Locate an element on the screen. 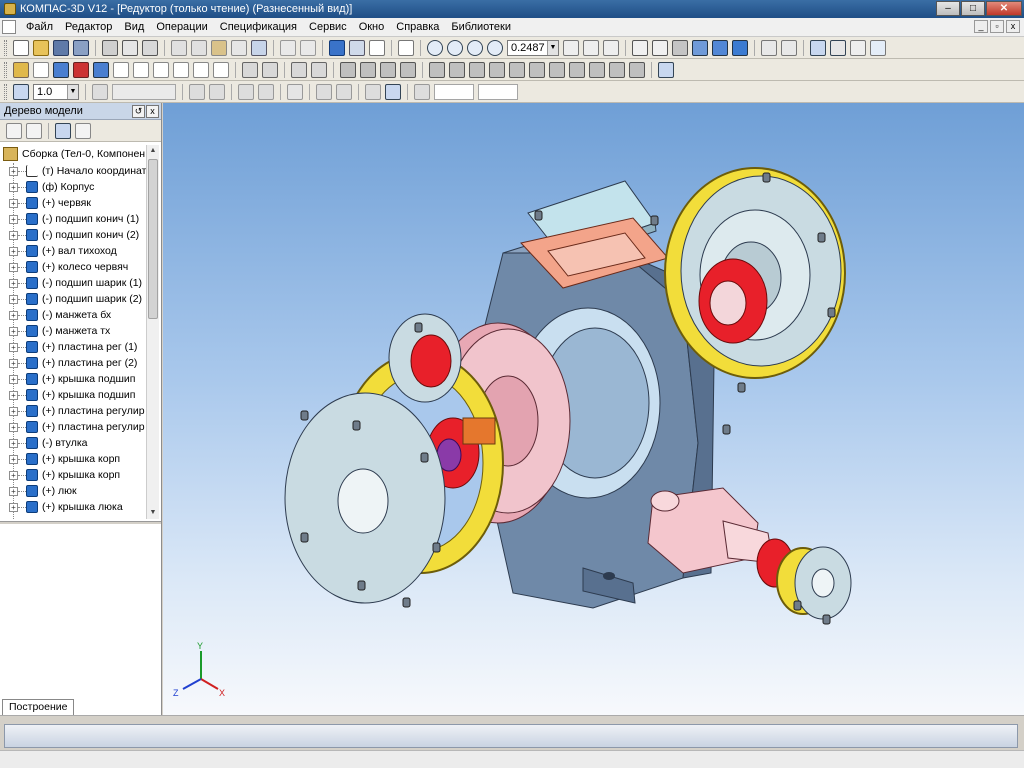 The image size is (1024, 768). hole-icon is located at coordinates (437, 69).